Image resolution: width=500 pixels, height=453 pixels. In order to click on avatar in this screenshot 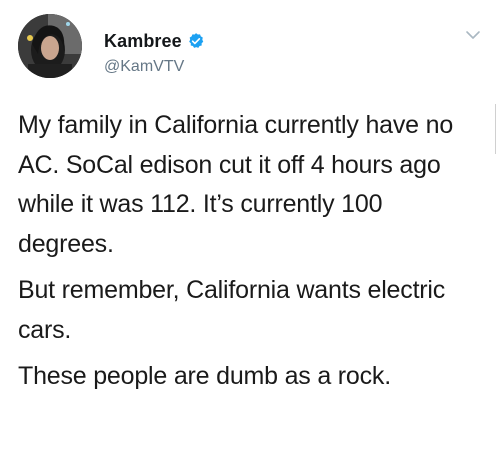, I will do `click(50, 46)`.